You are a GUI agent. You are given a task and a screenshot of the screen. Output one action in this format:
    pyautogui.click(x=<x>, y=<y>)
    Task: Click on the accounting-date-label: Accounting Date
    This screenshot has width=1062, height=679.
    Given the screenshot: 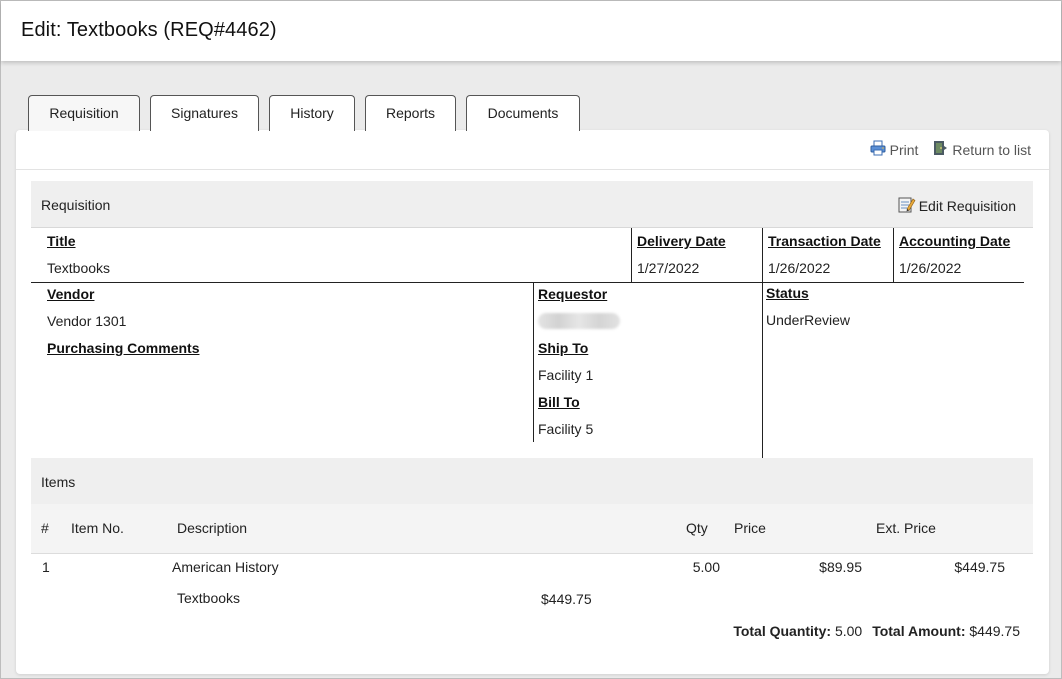 What is the action you would take?
    pyautogui.click(x=955, y=241)
    